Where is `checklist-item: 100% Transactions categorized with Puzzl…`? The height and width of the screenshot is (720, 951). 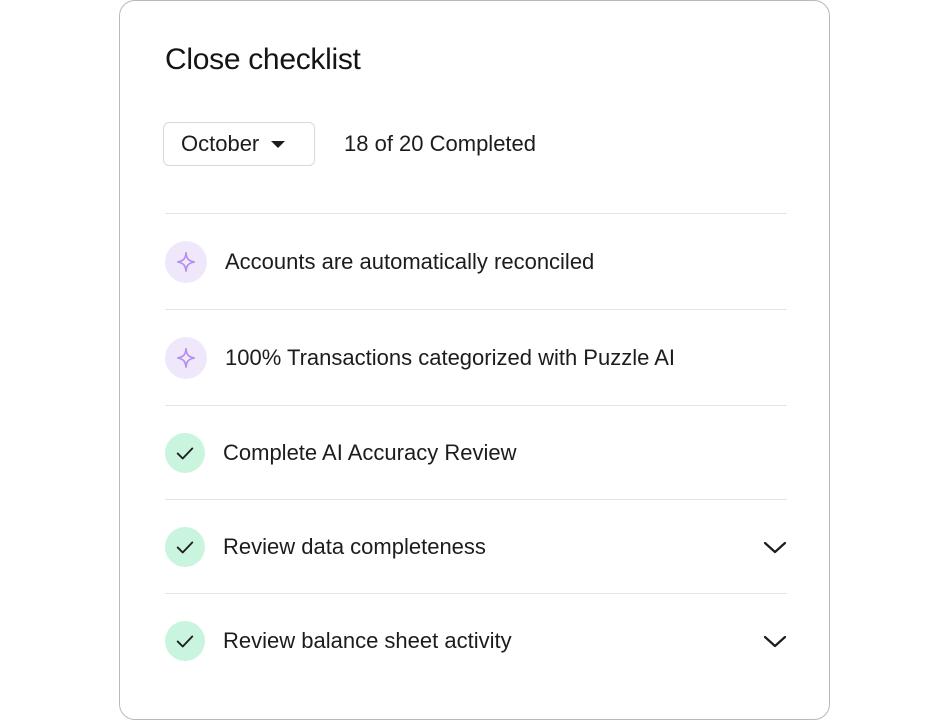 checklist-item: 100% Transactions categorized with Puzzl… is located at coordinates (476, 357).